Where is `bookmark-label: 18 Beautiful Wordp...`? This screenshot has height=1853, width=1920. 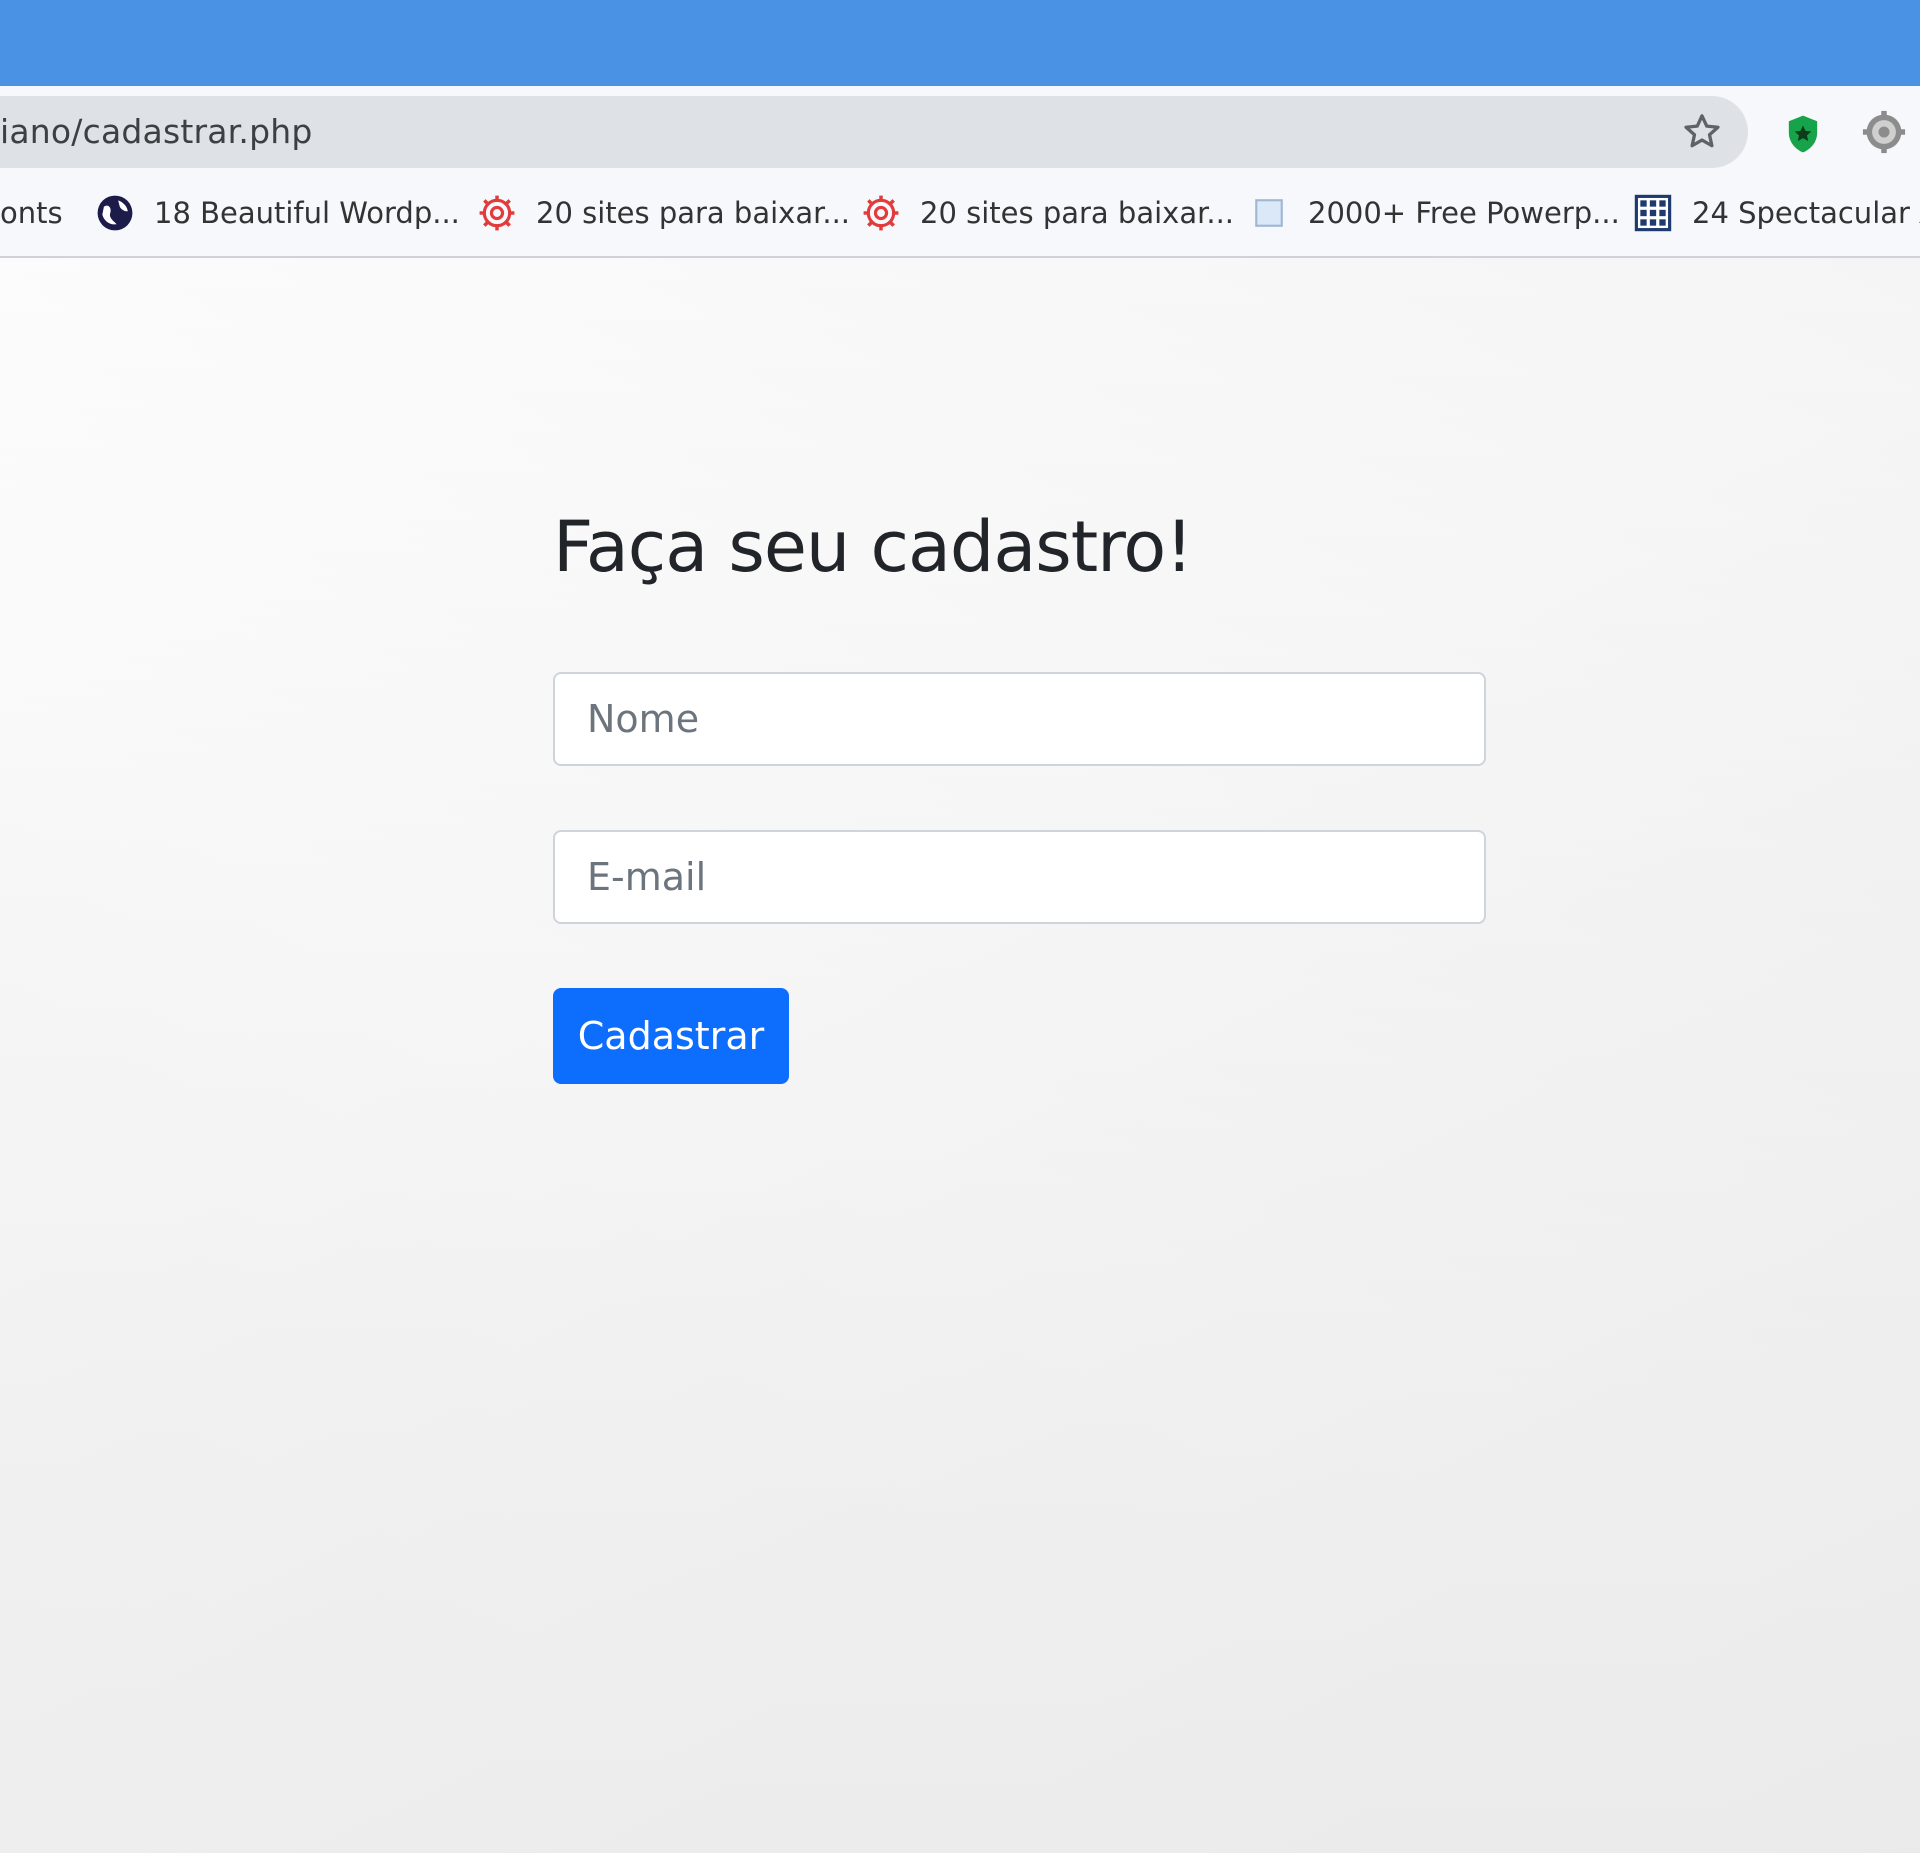
bookmark-label: 18 Beautiful Wordp... is located at coordinates (307, 213).